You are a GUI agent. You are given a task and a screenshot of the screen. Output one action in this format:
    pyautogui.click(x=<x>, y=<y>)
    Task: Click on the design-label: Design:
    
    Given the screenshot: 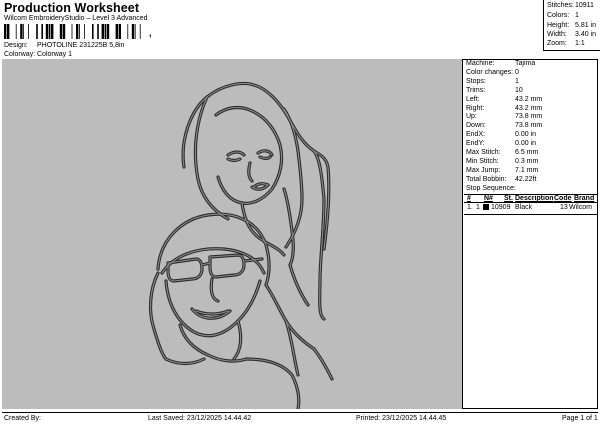 What is the action you would take?
    pyautogui.click(x=16, y=45)
    